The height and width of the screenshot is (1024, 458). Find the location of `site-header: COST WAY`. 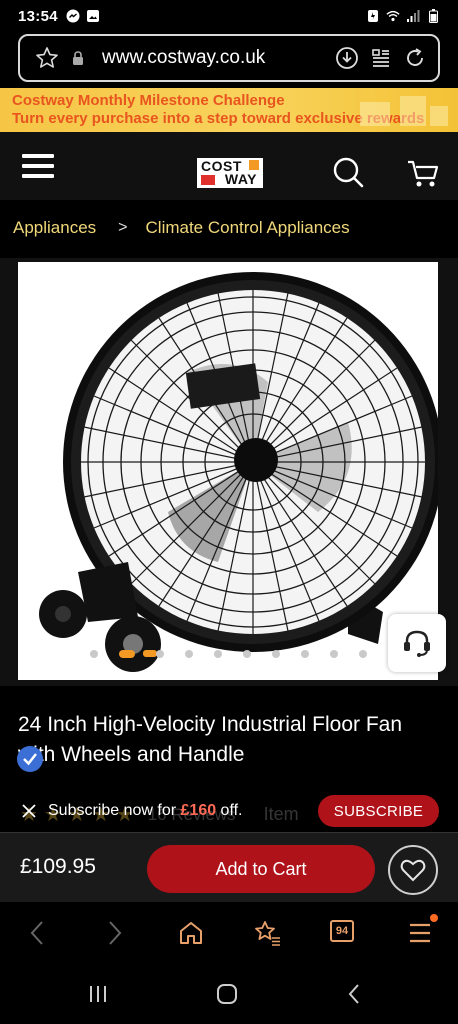

site-header: COST WAY is located at coordinates (229, 166).